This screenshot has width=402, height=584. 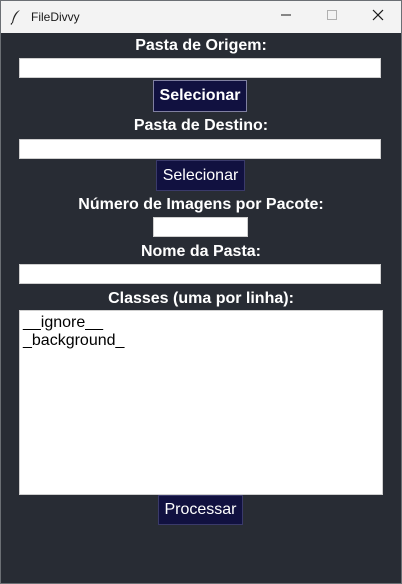 I want to click on maximize-button, so click(x=332, y=17).